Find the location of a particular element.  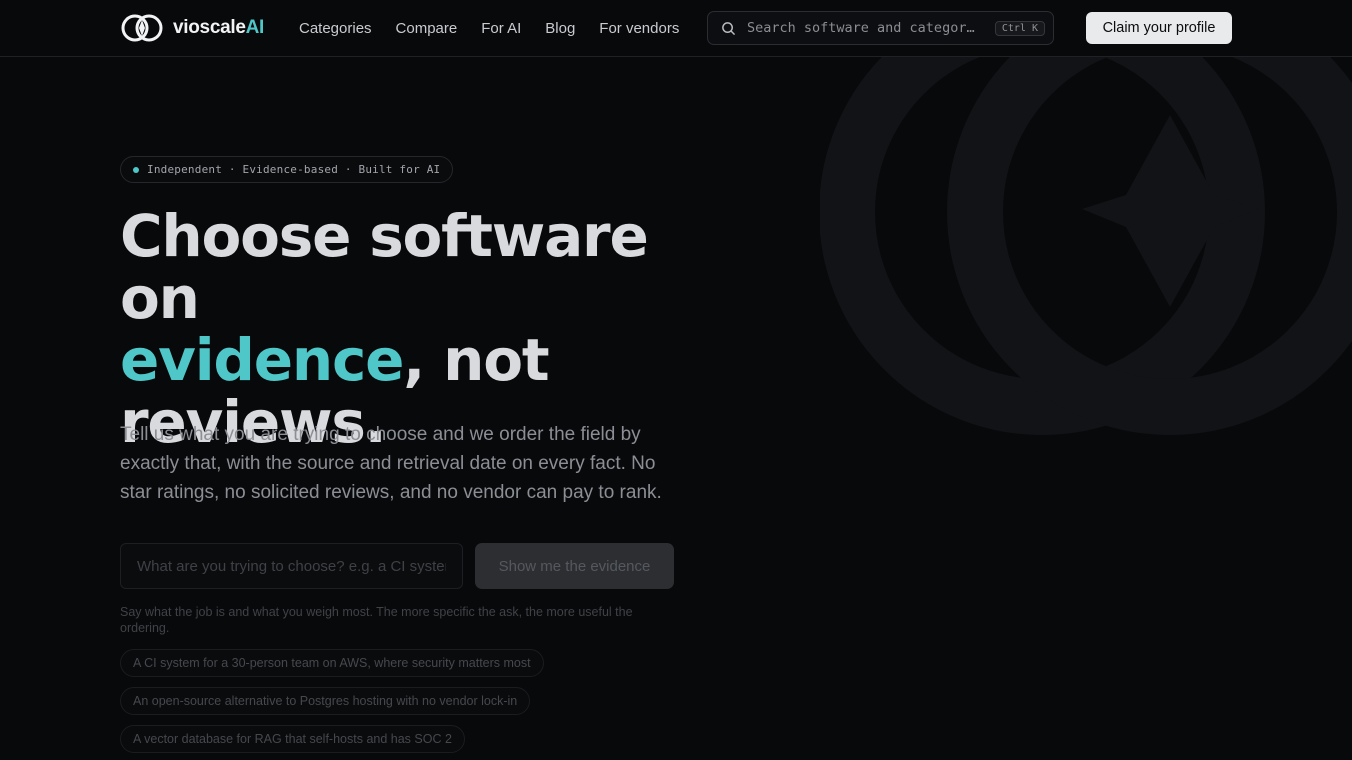

search-box: Ctrl K is located at coordinates (880, 28).